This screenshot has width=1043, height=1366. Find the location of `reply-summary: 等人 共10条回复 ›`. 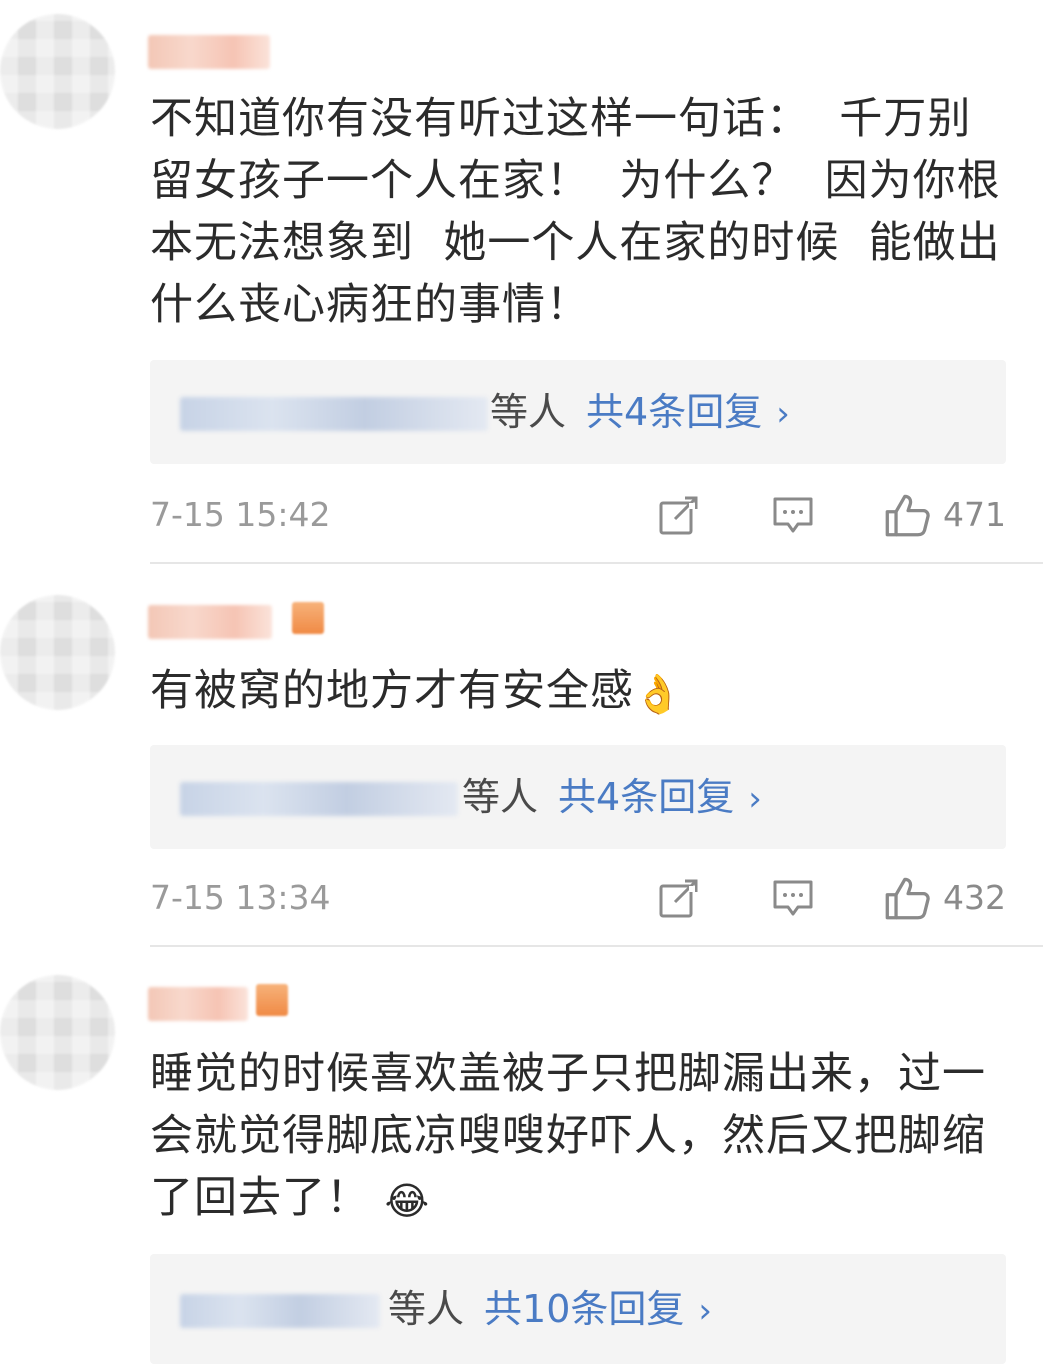

reply-summary: 等人 共10条回复 › is located at coordinates (550, 1309).